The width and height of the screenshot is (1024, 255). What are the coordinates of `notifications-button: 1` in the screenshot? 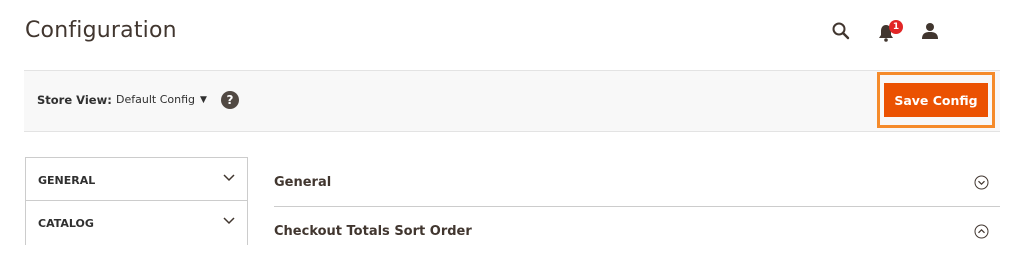 It's located at (889, 32).